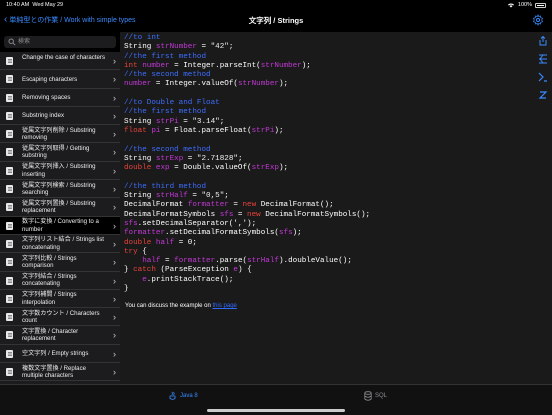  I want to click on list-item: 数字に変換 / Converting to a number ›, so click(60, 225).